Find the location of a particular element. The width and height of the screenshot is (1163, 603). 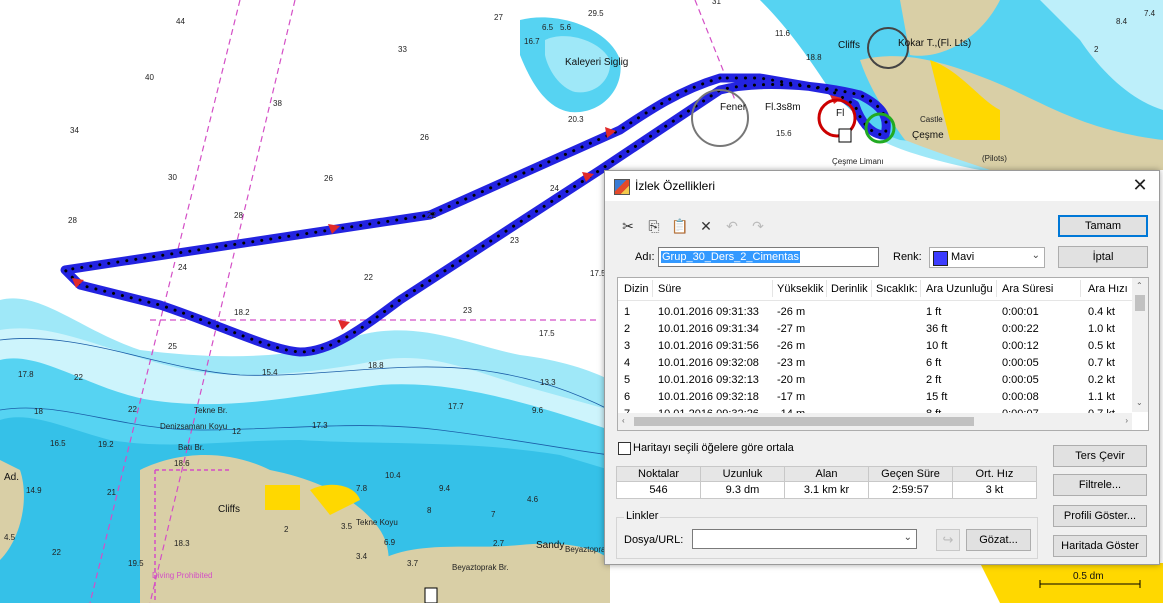

stat-label: Uzunluk is located at coordinates (742, 474).